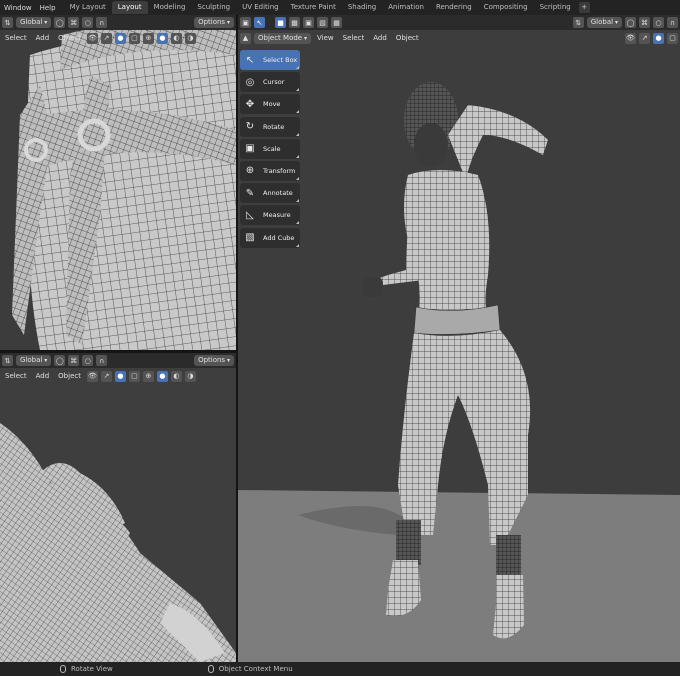 This screenshot has height=676, width=680. What do you see at coordinates (129, 7) in the screenshot?
I see `tab-layout: Layout` at bounding box center [129, 7].